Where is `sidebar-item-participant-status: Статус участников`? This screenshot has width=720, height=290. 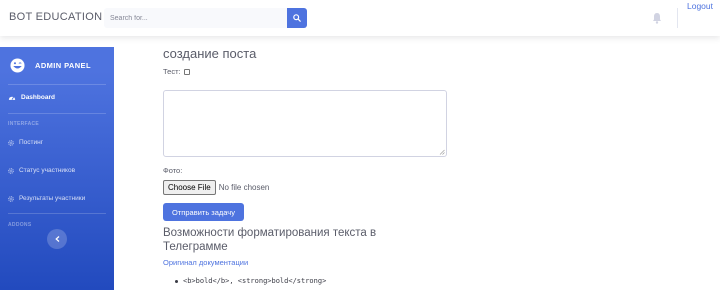 sidebar-item-participant-status: Статус участников is located at coordinates (41, 170).